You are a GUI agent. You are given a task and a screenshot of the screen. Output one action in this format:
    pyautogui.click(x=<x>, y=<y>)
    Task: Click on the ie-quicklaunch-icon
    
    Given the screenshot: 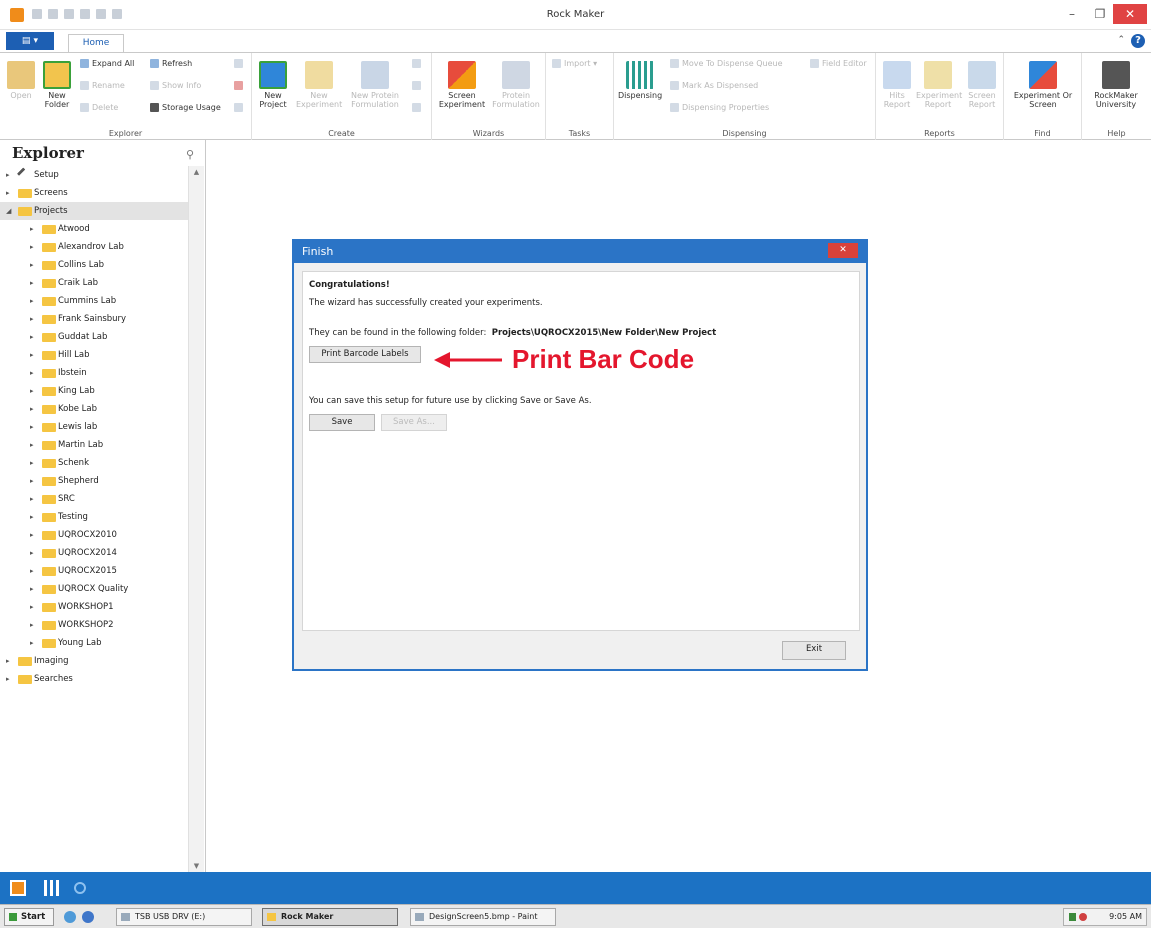 What is the action you would take?
    pyautogui.click(x=70, y=917)
    